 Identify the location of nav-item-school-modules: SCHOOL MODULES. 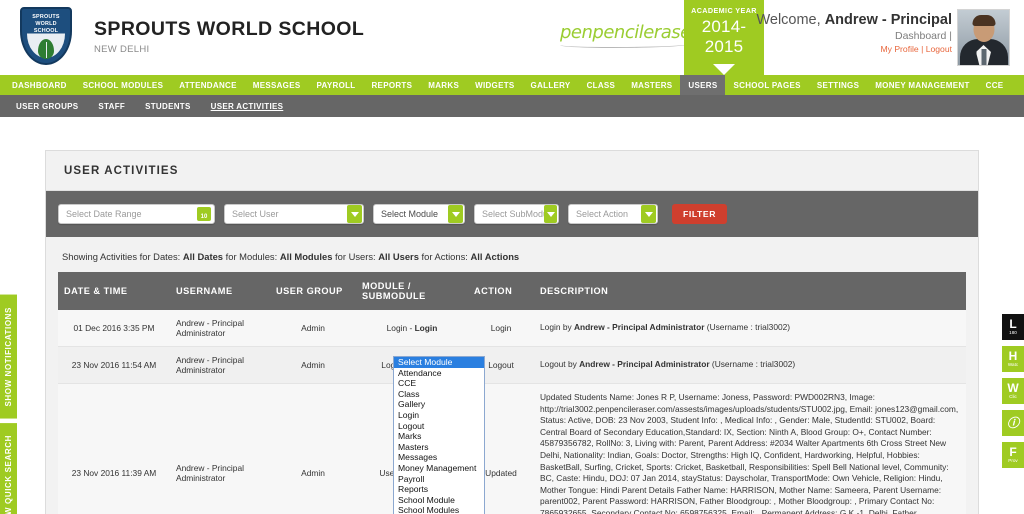
(123, 85).